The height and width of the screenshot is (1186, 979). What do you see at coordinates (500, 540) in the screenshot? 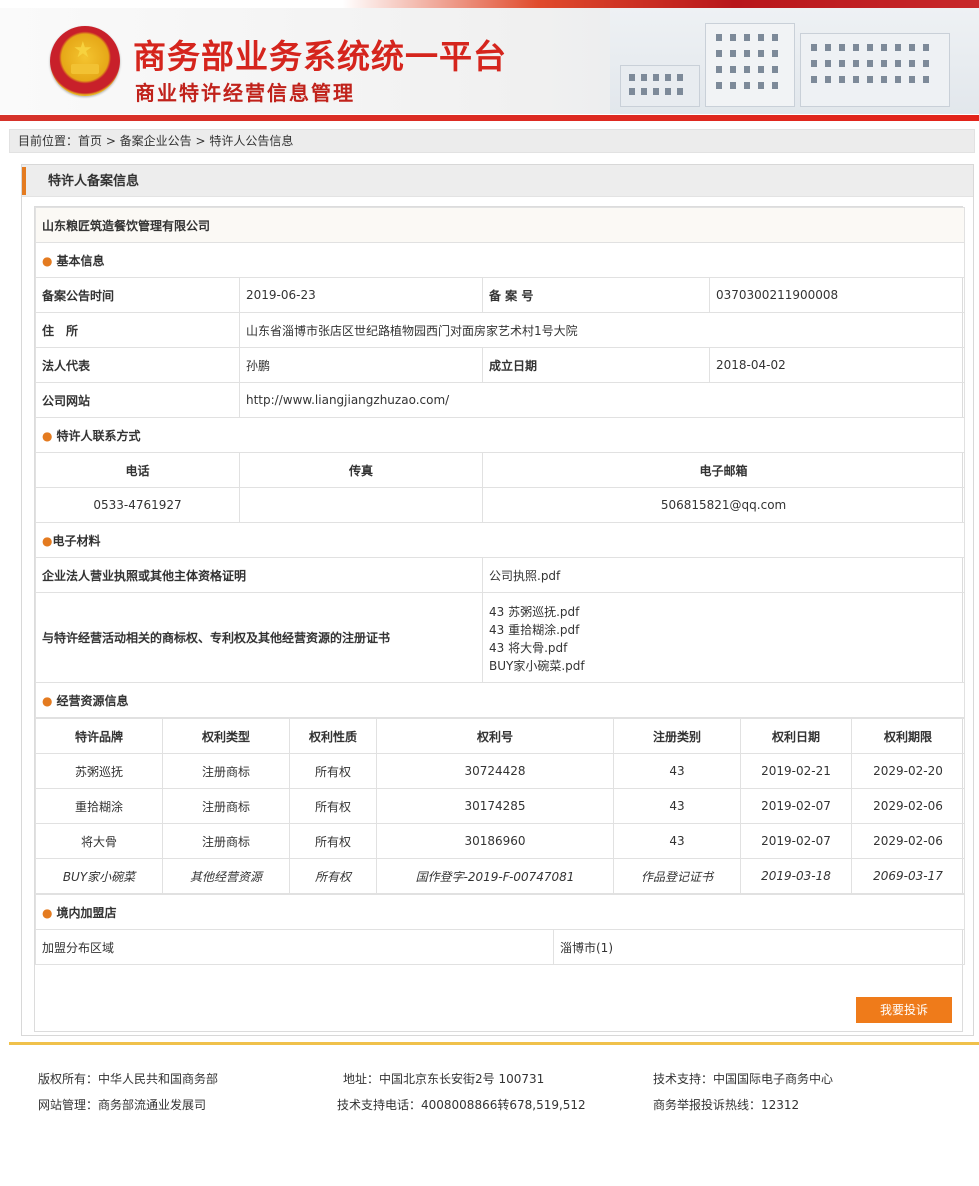
I see `section-materials: ●电子材料` at bounding box center [500, 540].